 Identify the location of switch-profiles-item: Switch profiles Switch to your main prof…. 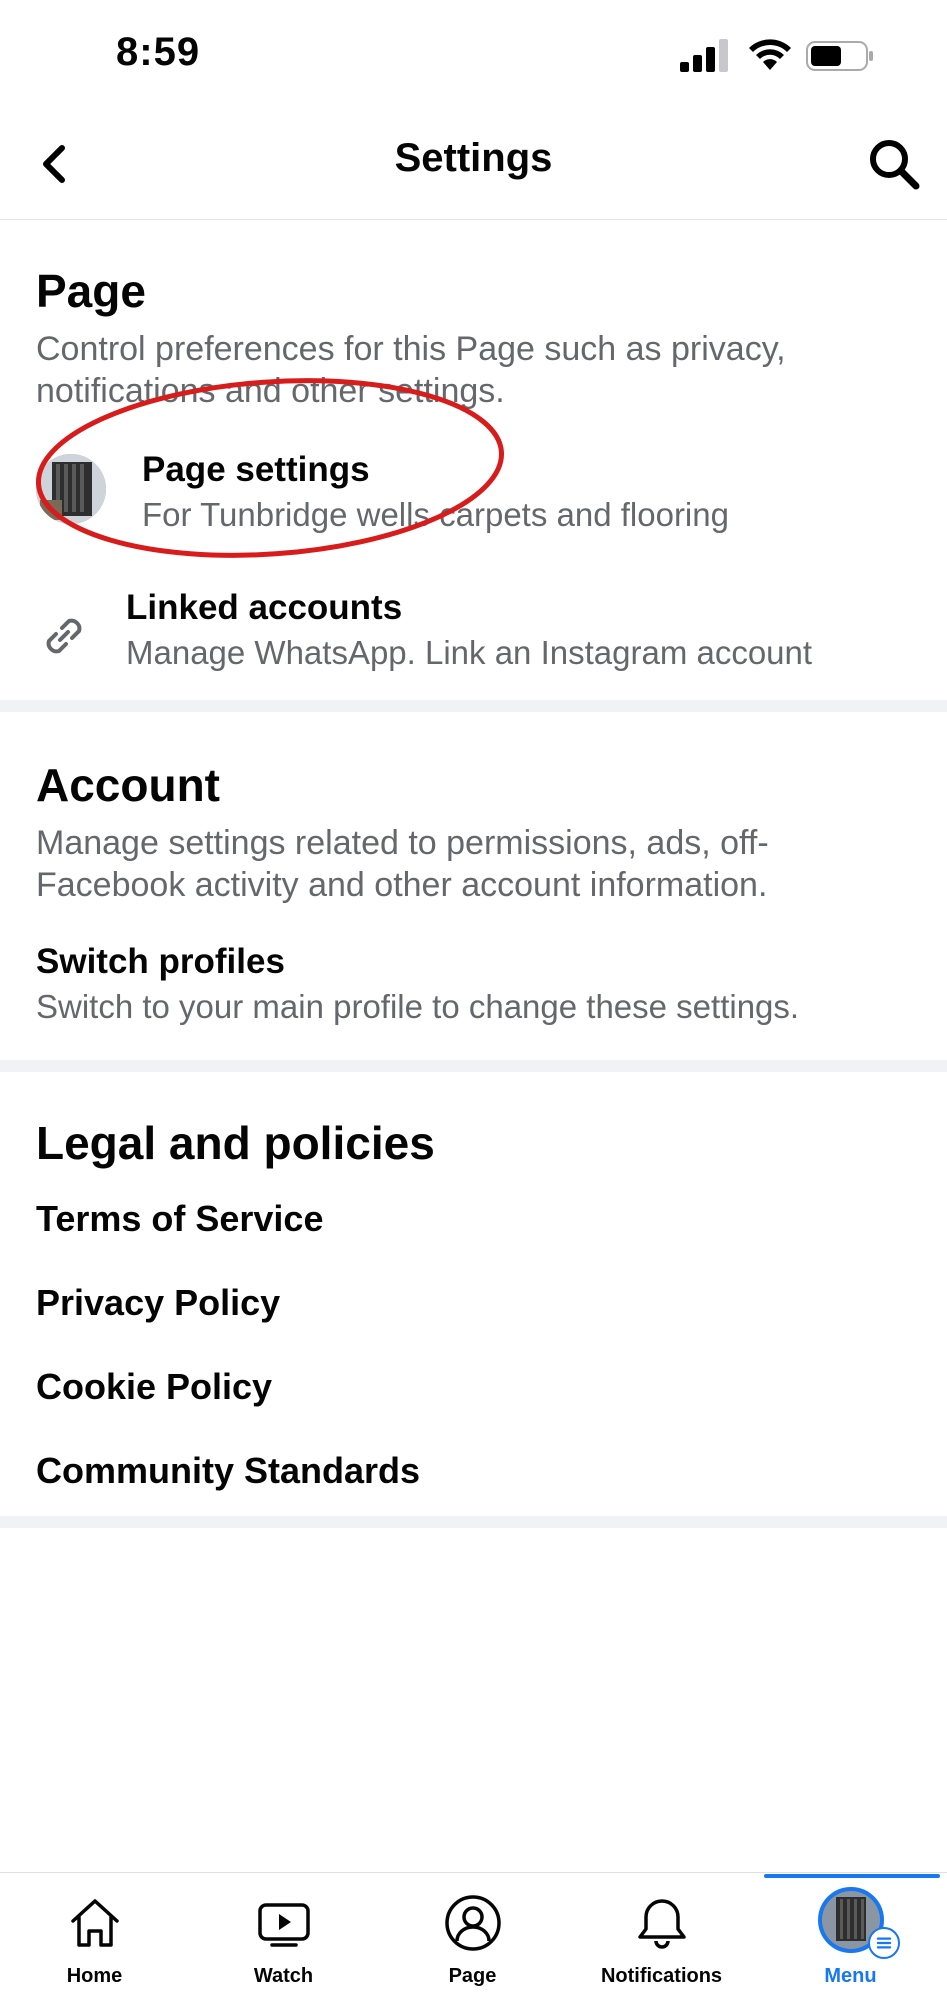
(476, 984).